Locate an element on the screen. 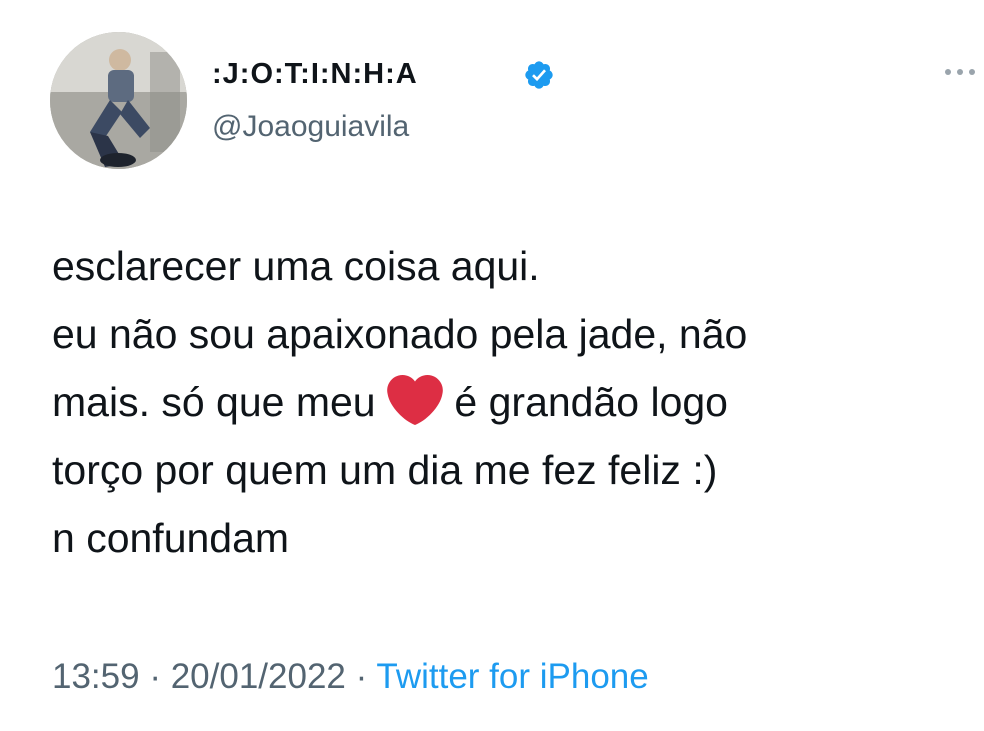 This screenshot has height=731, width=984. tweet-meta: 13:59 · 20/01/2022 · Twitter for iPhone is located at coordinates (350, 677).